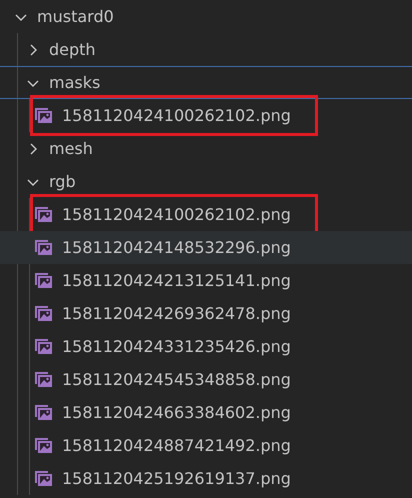 This screenshot has width=412, height=498. Describe the element at coordinates (176, 314) in the screenshot. I see `file-name: 1581120424269362478.png` at that location.